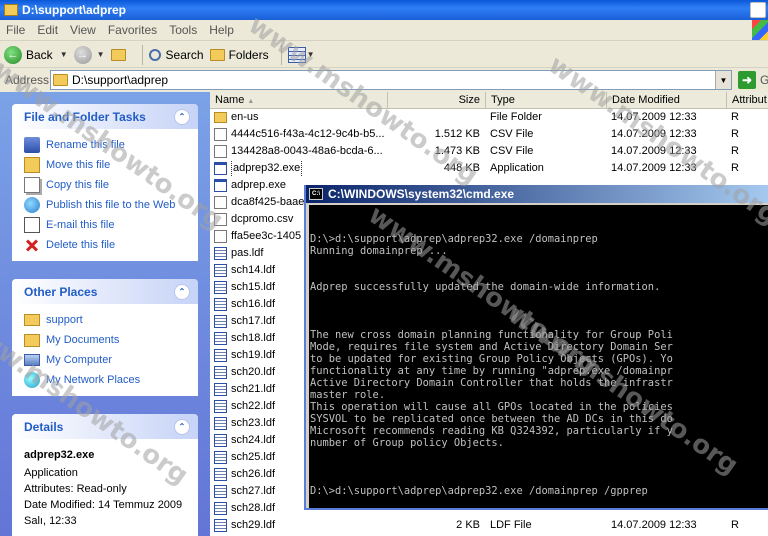 This screenshot has width=768, height=536. What do you see at coordinates (517, 168) in the screenshot?
I see `file-type: Application` at bounding box center [517, 168].